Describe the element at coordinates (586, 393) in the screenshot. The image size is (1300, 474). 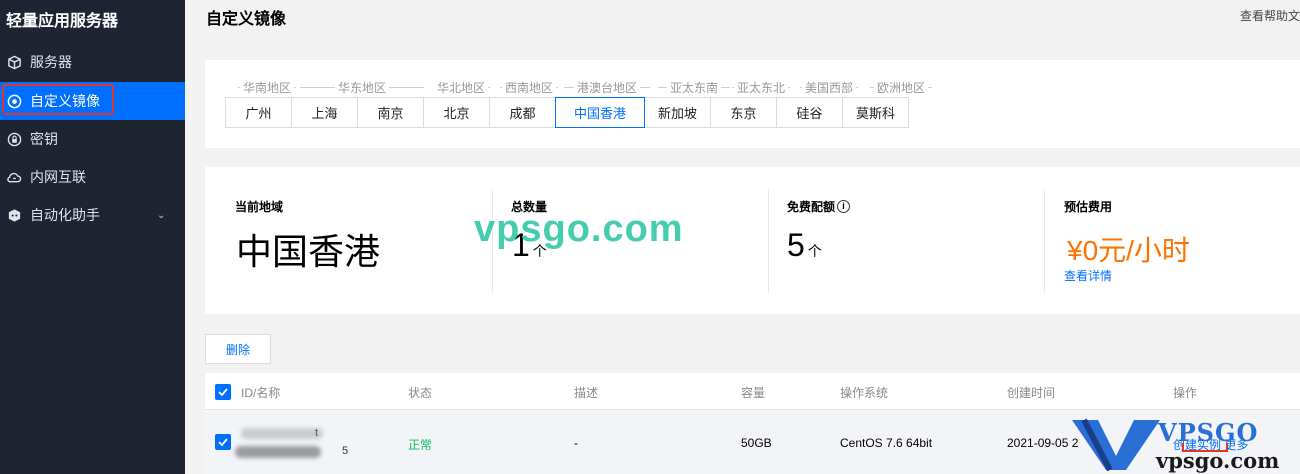
I see `column-header-description: 描述` at that location.